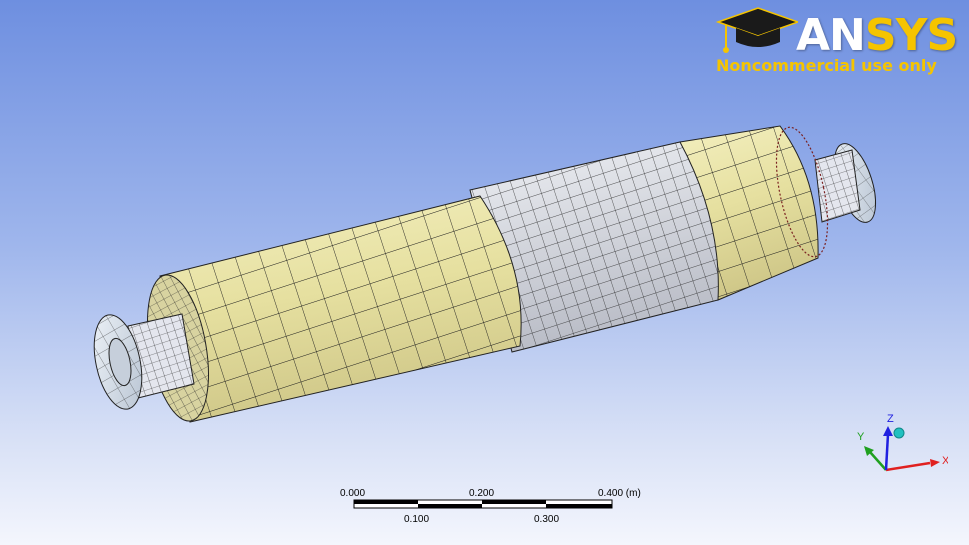  I want to click on ansys-wordmark: ANSYS, so click(877, 35).